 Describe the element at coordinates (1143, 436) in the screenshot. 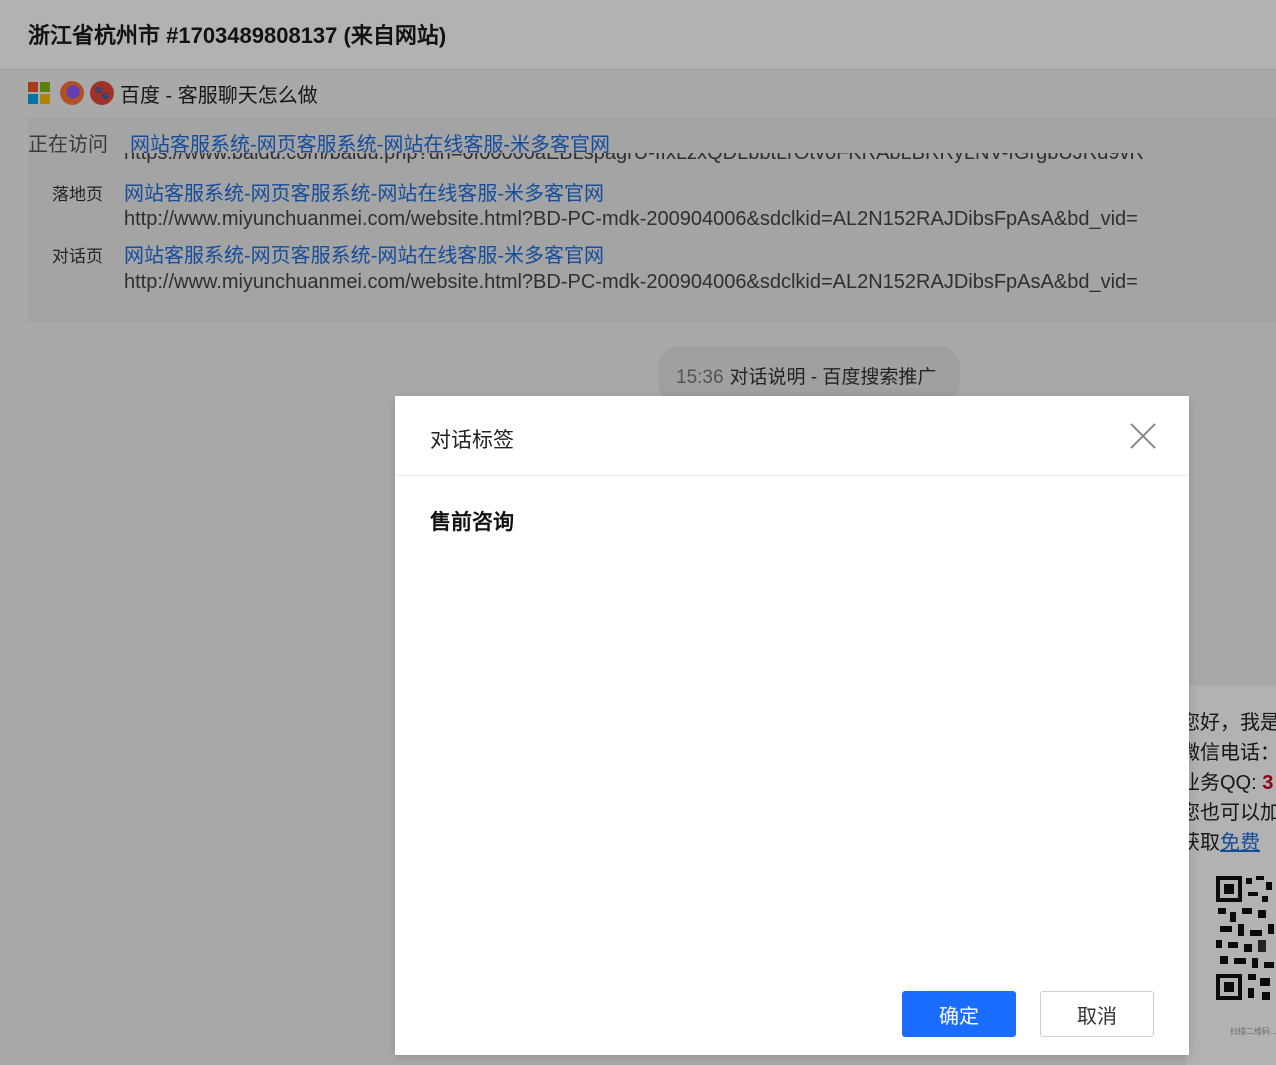

I see `close-icon` at that location.